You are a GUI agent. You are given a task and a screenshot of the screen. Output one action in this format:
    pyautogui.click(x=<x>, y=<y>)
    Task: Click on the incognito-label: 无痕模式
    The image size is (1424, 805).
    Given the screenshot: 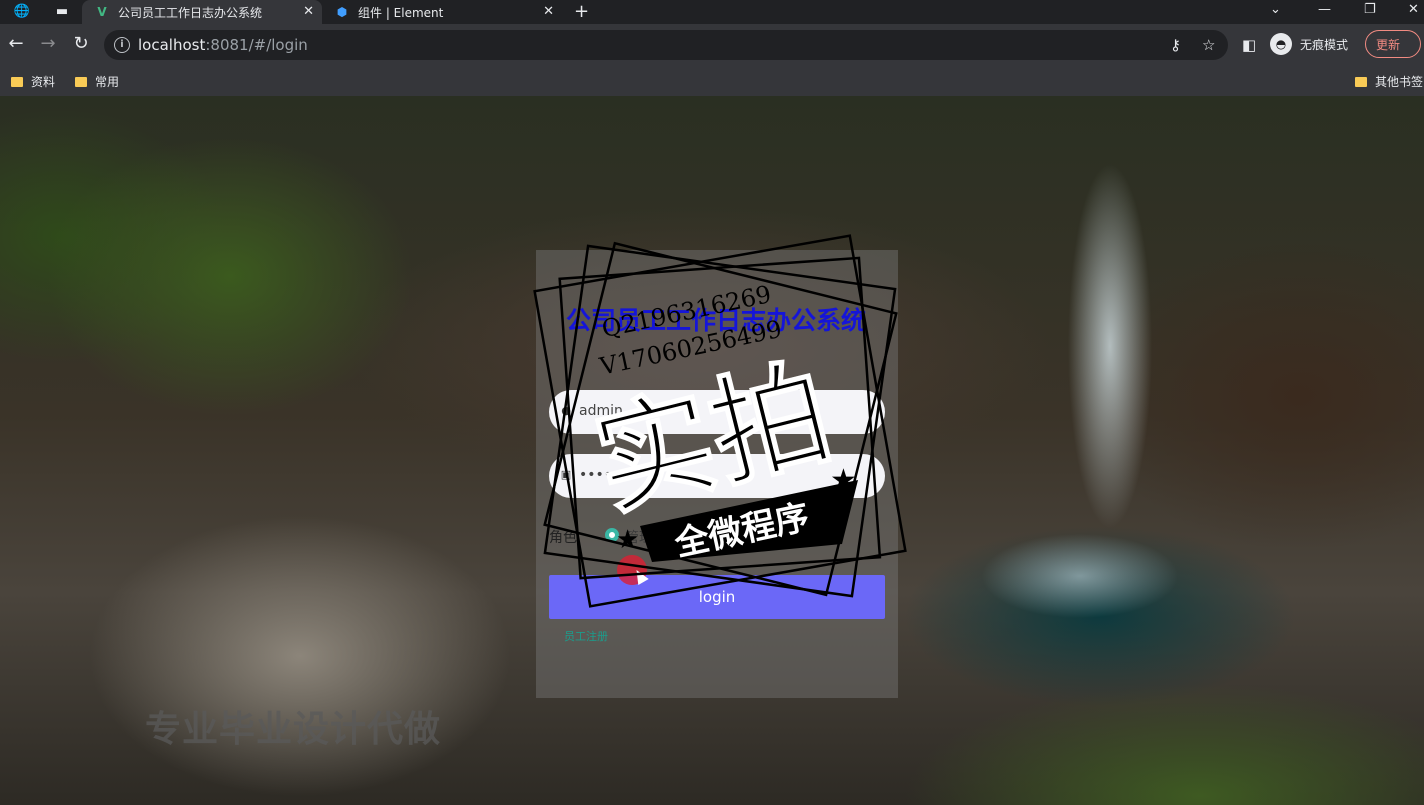 What is the action you would take?
    pyautogui.click(x=1324, y=45)
    